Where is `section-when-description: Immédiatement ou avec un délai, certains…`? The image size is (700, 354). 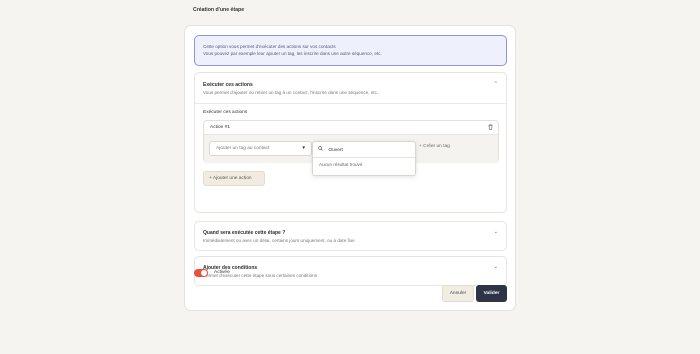
section-when-description: Immédiatement ou avec un délai, certains… is located at coordinates (279, 240).